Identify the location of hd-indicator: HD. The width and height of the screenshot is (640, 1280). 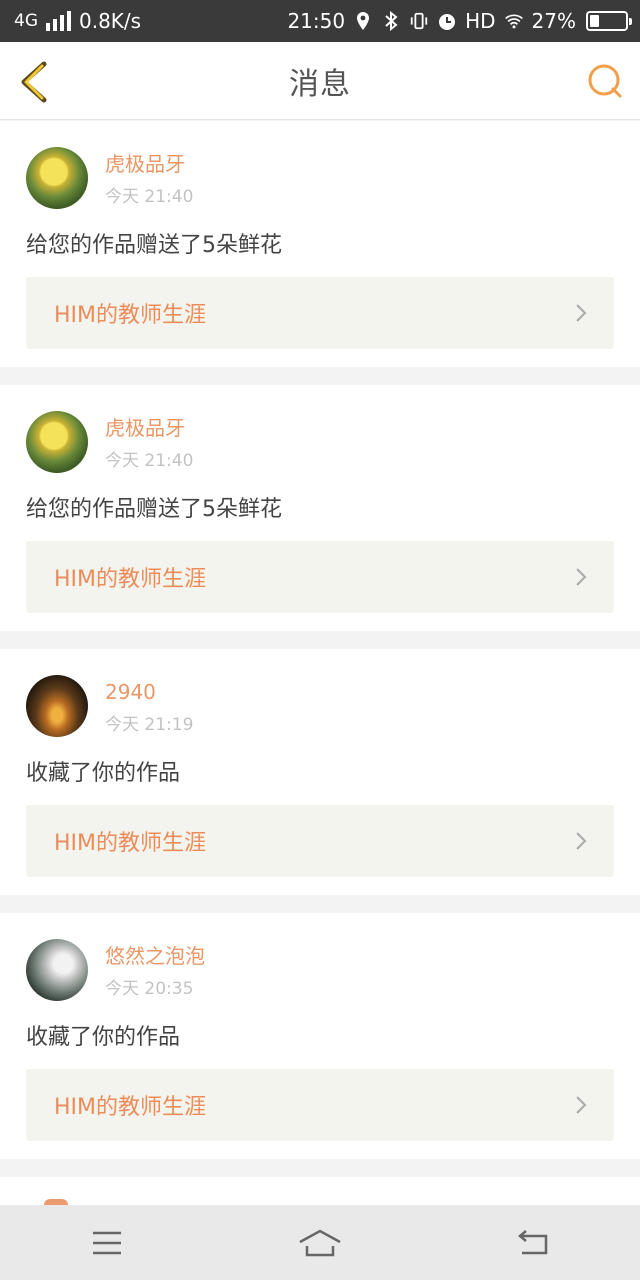
(480, 21).